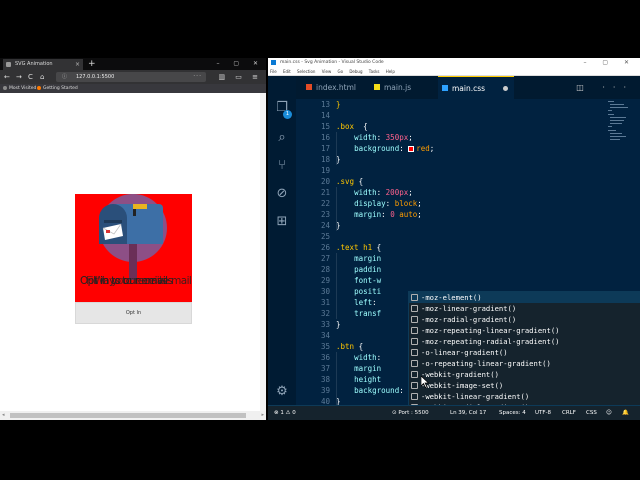 The height and width of the screenshot is (480, 640). What do you see at coordinates (505, 88) in the screenshot?
I see `unsaved-dot-icon` at bounding box center [505, 88].